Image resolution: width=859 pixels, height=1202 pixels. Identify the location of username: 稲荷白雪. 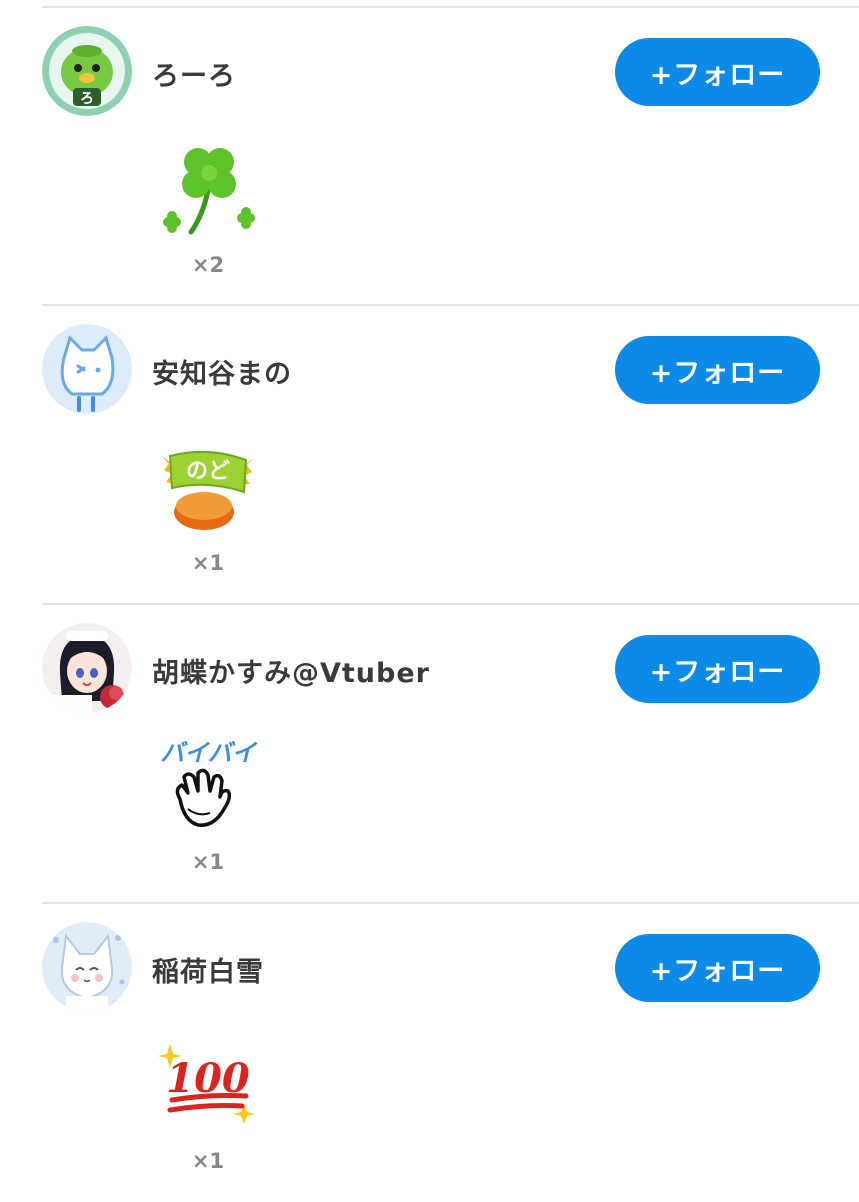
(208, 969).